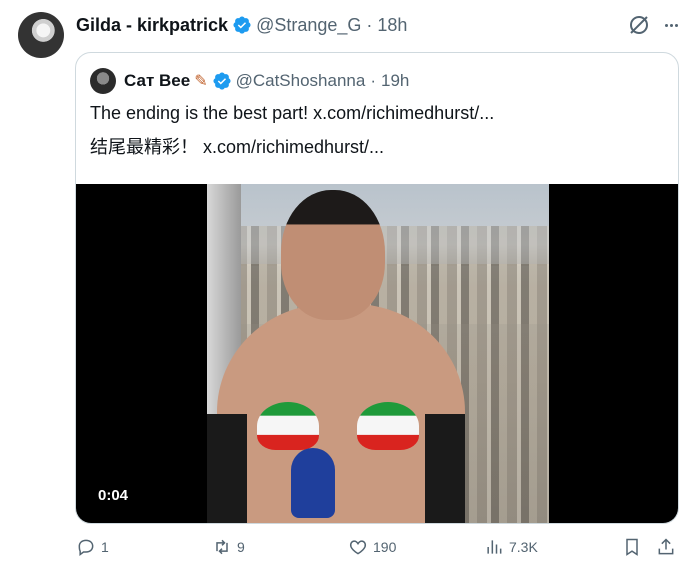  Describe the element at coordinates (372, 547) in the screenshot. I see `like-button: 190` at that location.